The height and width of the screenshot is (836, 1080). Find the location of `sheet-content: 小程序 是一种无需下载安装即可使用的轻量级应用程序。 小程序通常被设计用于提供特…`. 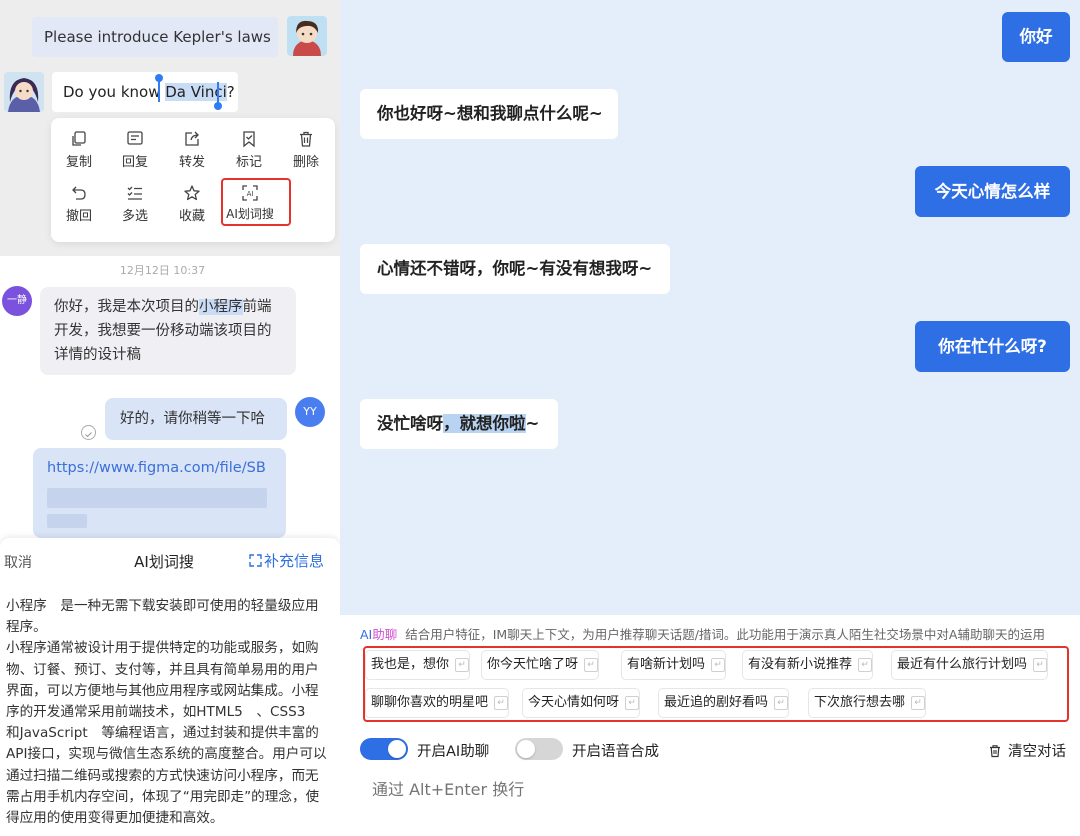

sheet-content: 小程序 是一种无需下载安装即可使用的轻量级应用程序。 小程序通常被设计用于提供特… is located at coordinates (167, 712).